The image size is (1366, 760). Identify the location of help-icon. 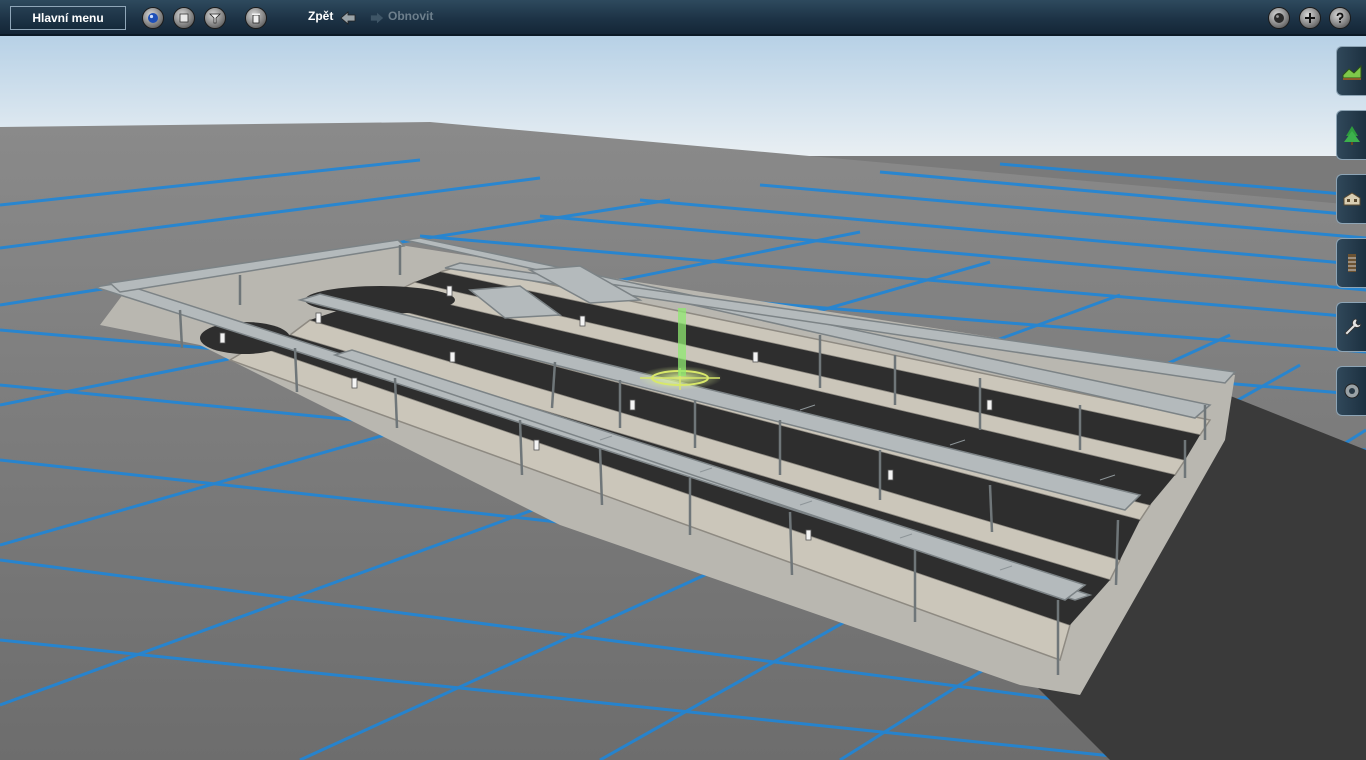
(1340, 18).